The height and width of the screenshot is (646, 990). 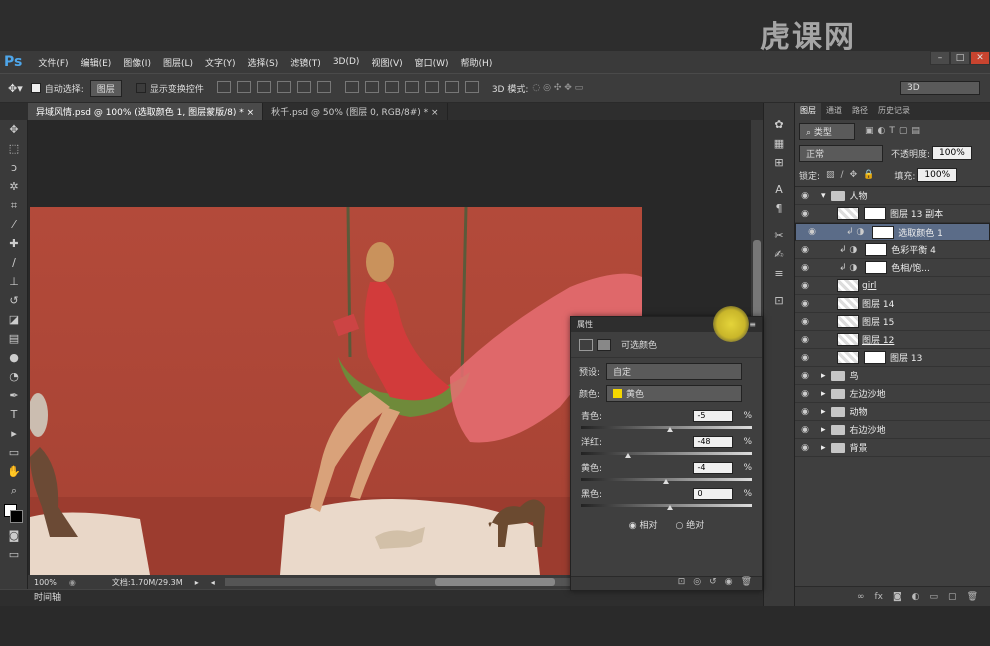 What do you see at coordinates (940, 58) in the screenshot?
I see `minimize-button: –` at bounding box center [940, 58].